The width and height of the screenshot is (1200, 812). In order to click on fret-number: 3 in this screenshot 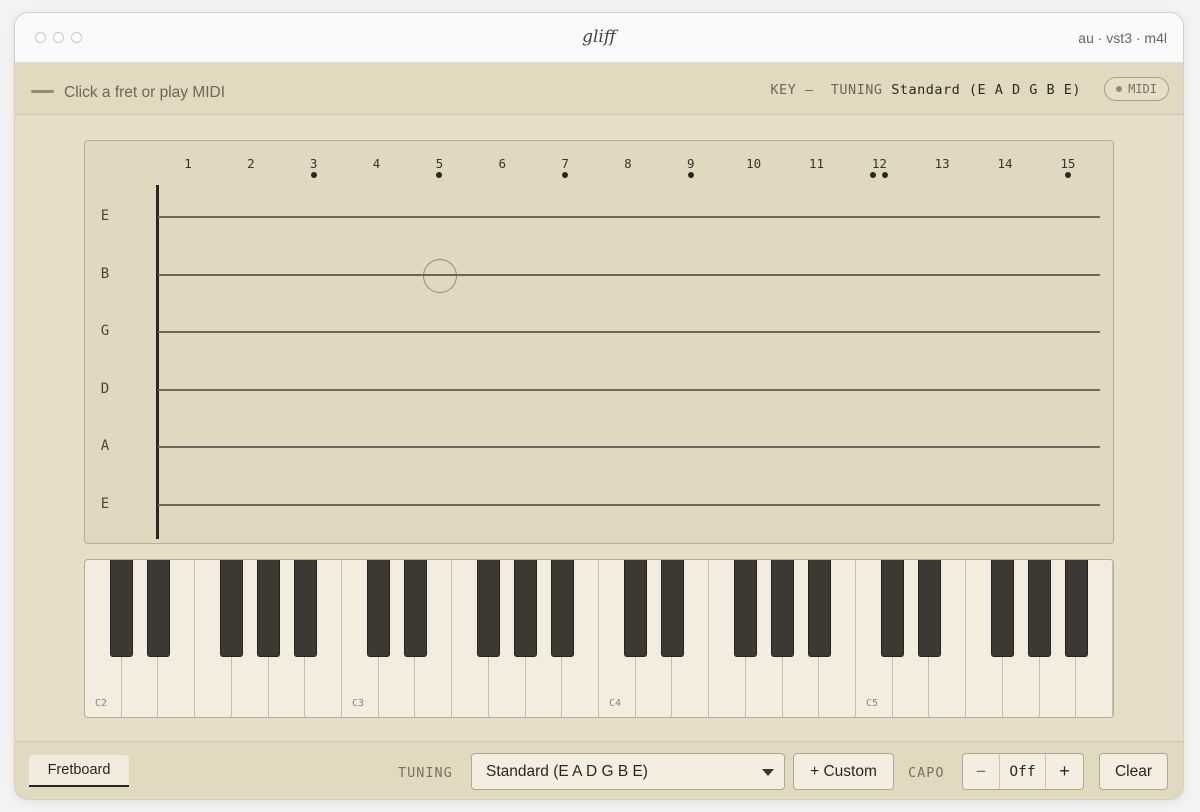, I will do `click(313, 163)`.